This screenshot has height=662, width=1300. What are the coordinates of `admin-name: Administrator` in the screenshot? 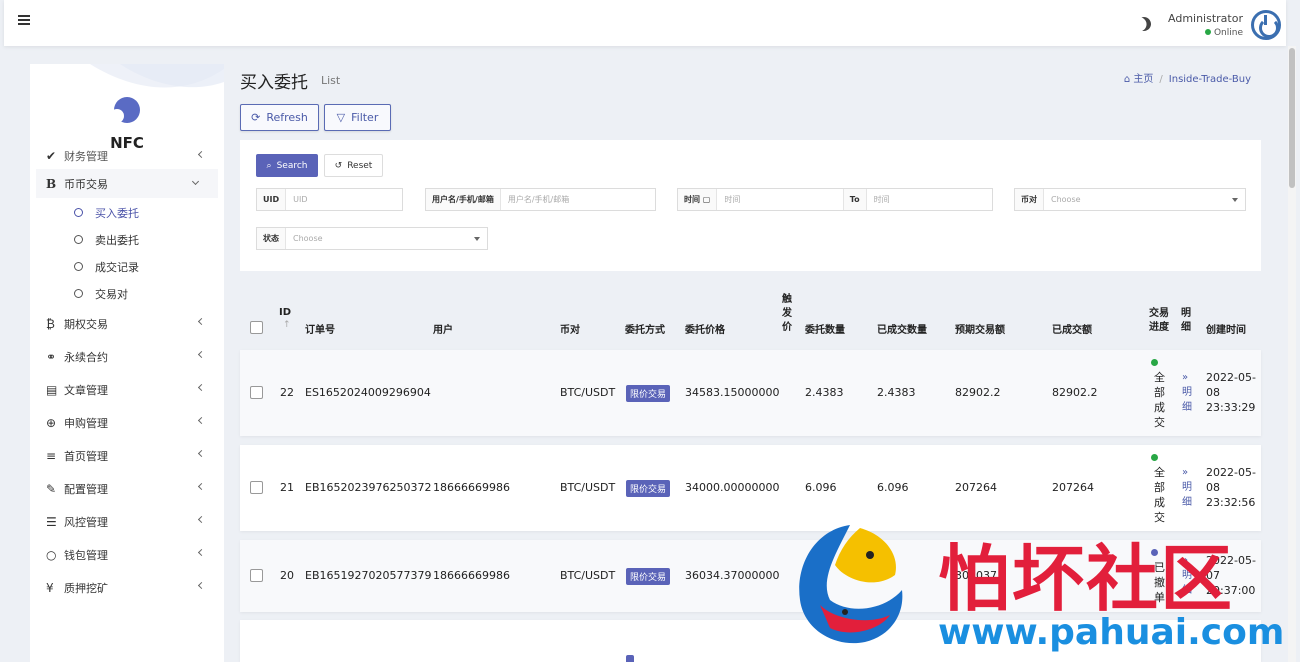 It's located at (1205, 18).